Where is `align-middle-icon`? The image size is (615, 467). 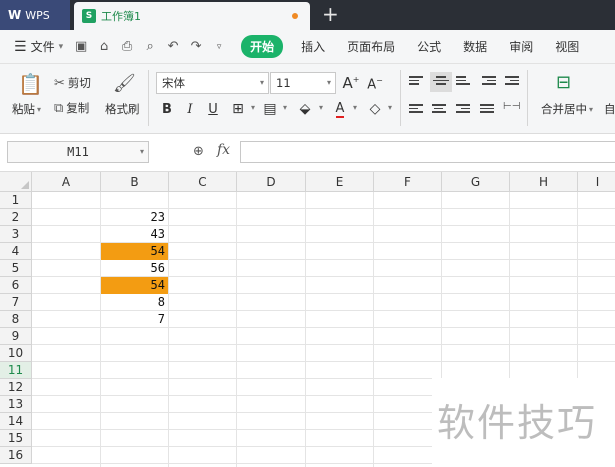 align-middle-icon is located at coordinates (441, 82).